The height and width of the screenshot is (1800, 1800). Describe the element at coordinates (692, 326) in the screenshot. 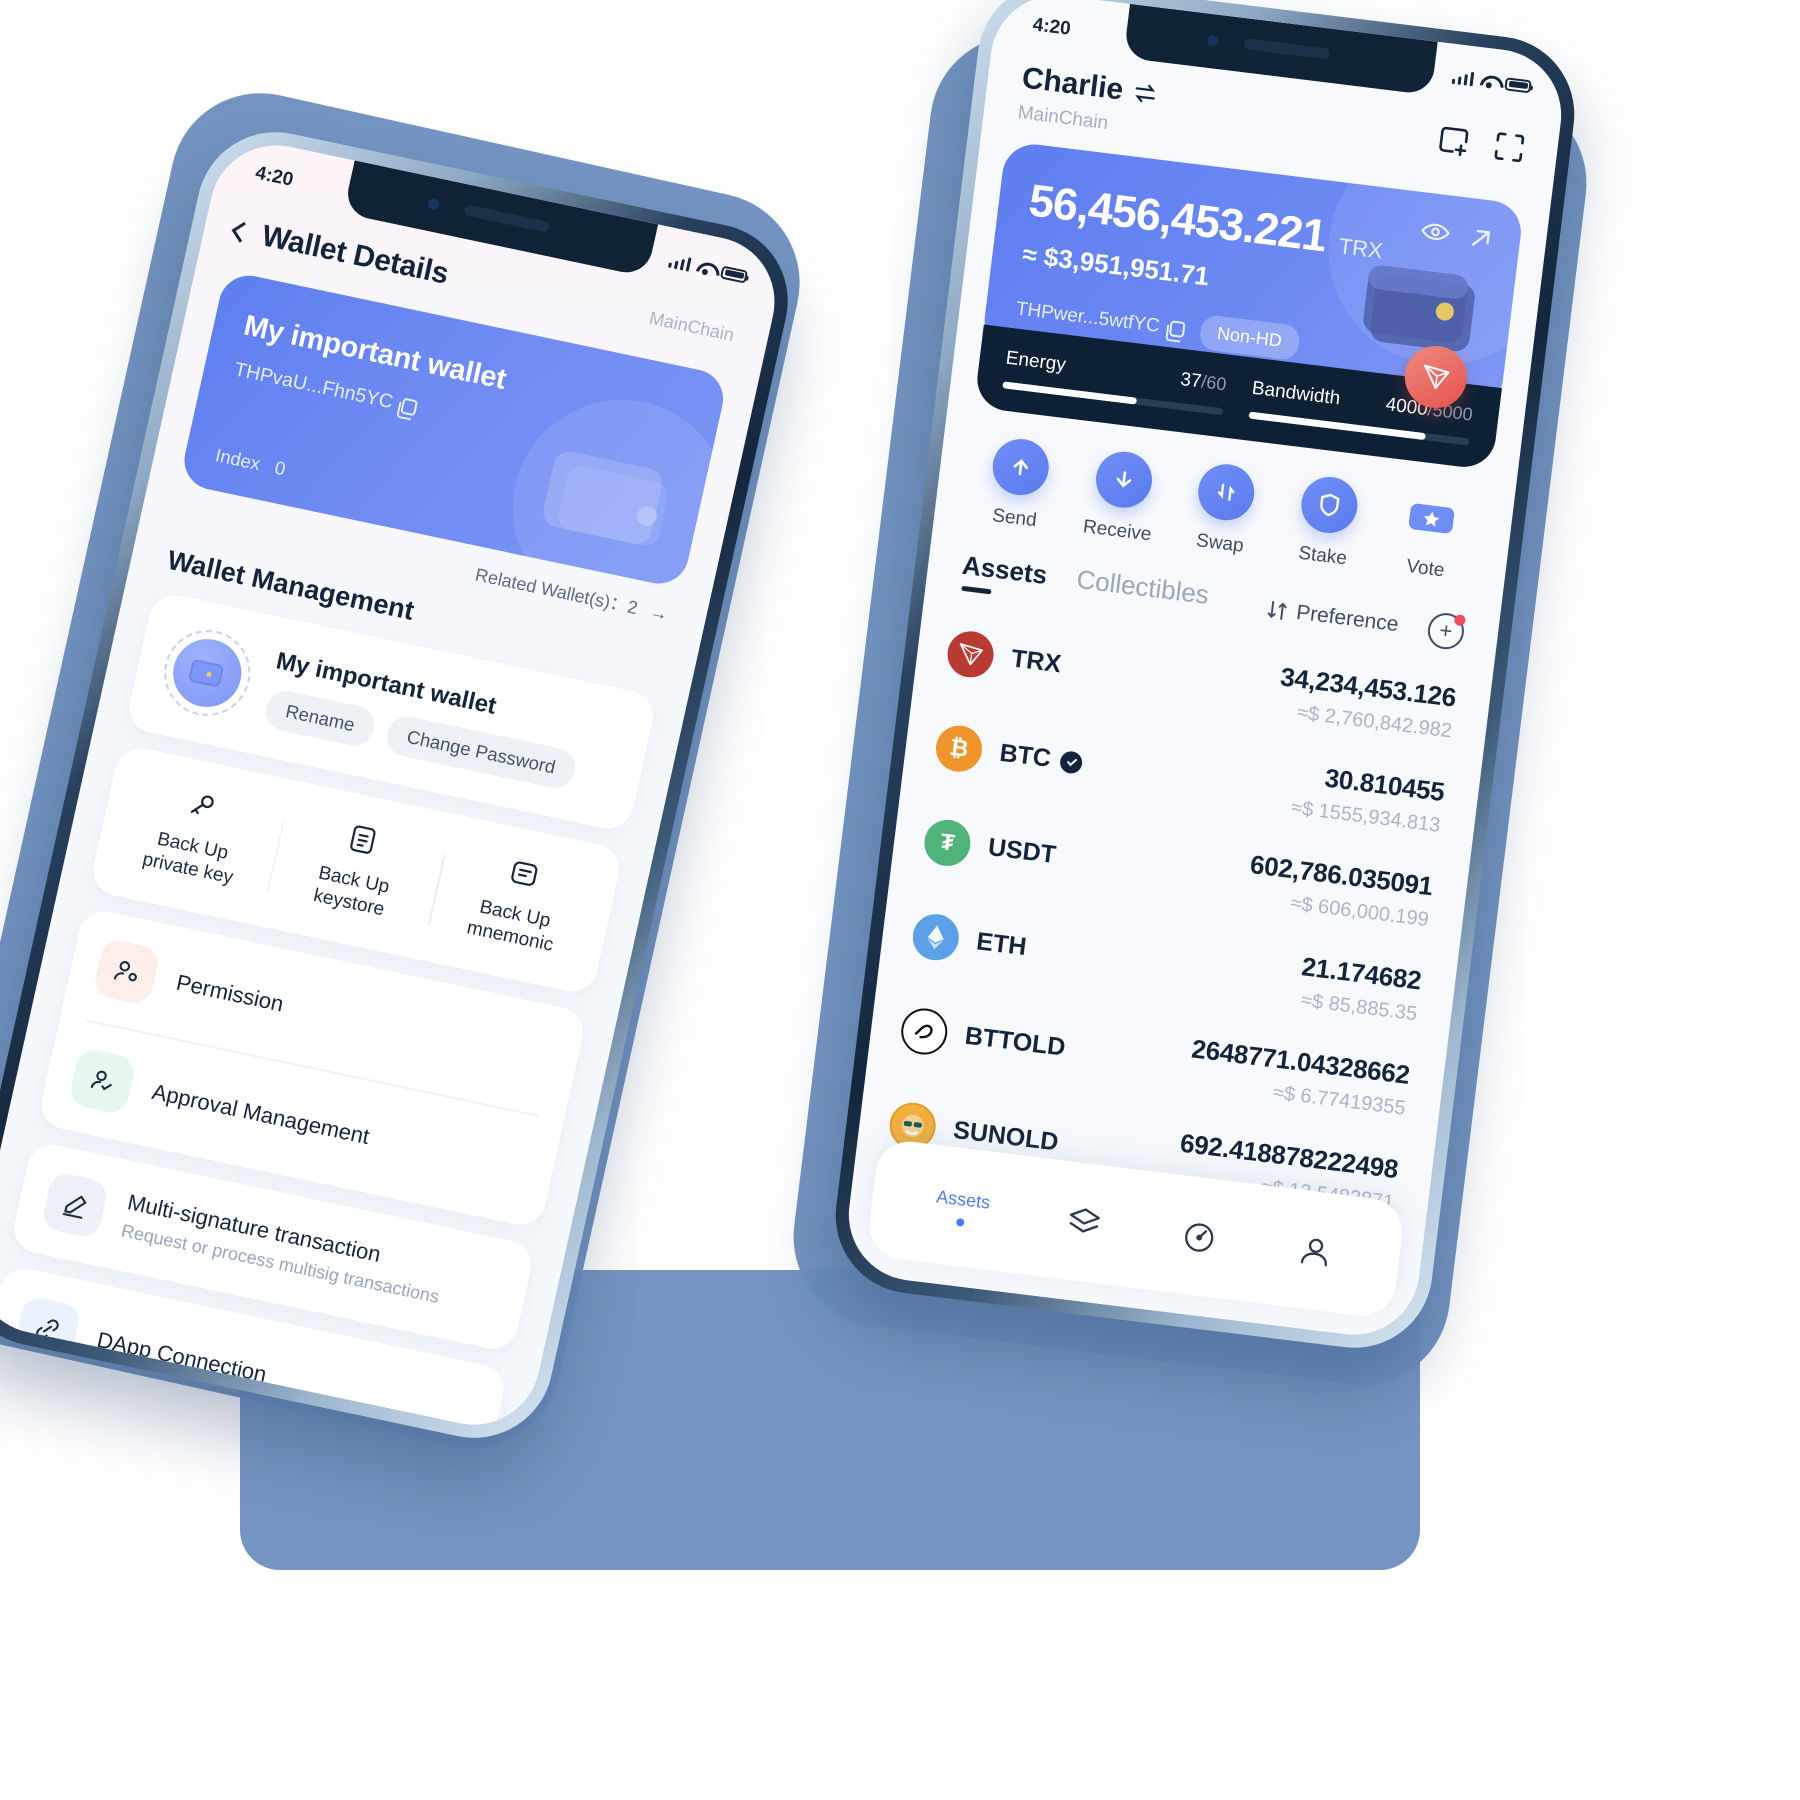

I see `chain-label: MainChain` at that location.